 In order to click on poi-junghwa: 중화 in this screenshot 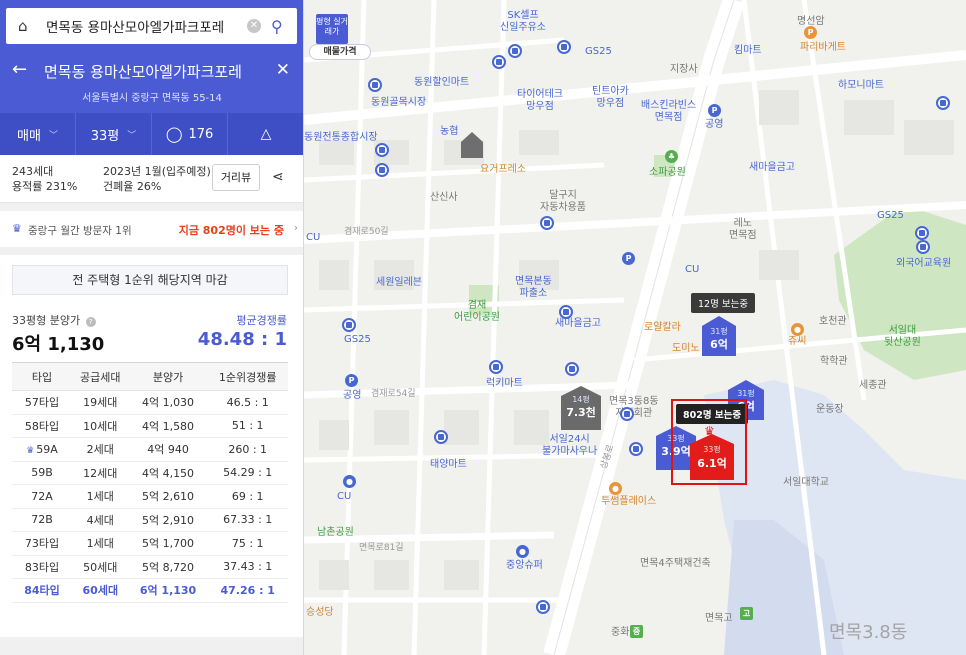, I will do `click(620, 633)`.